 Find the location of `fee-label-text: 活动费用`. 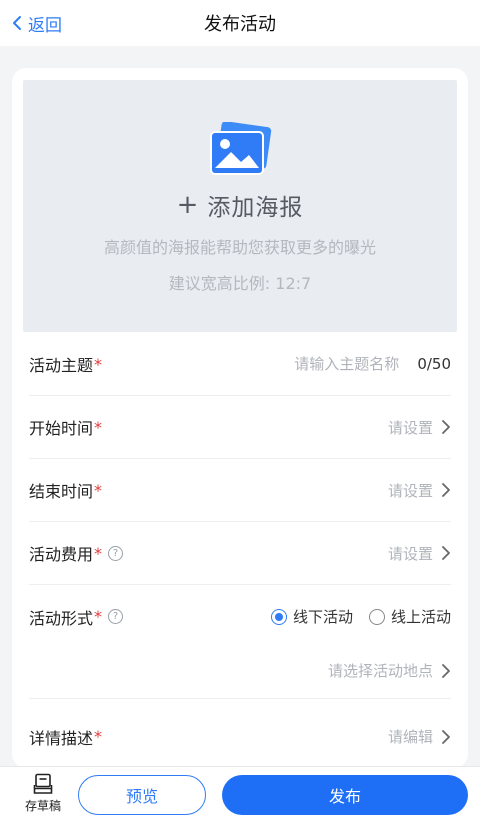

fee-label-text: 活动费用 is located at coordinates (61, 554).